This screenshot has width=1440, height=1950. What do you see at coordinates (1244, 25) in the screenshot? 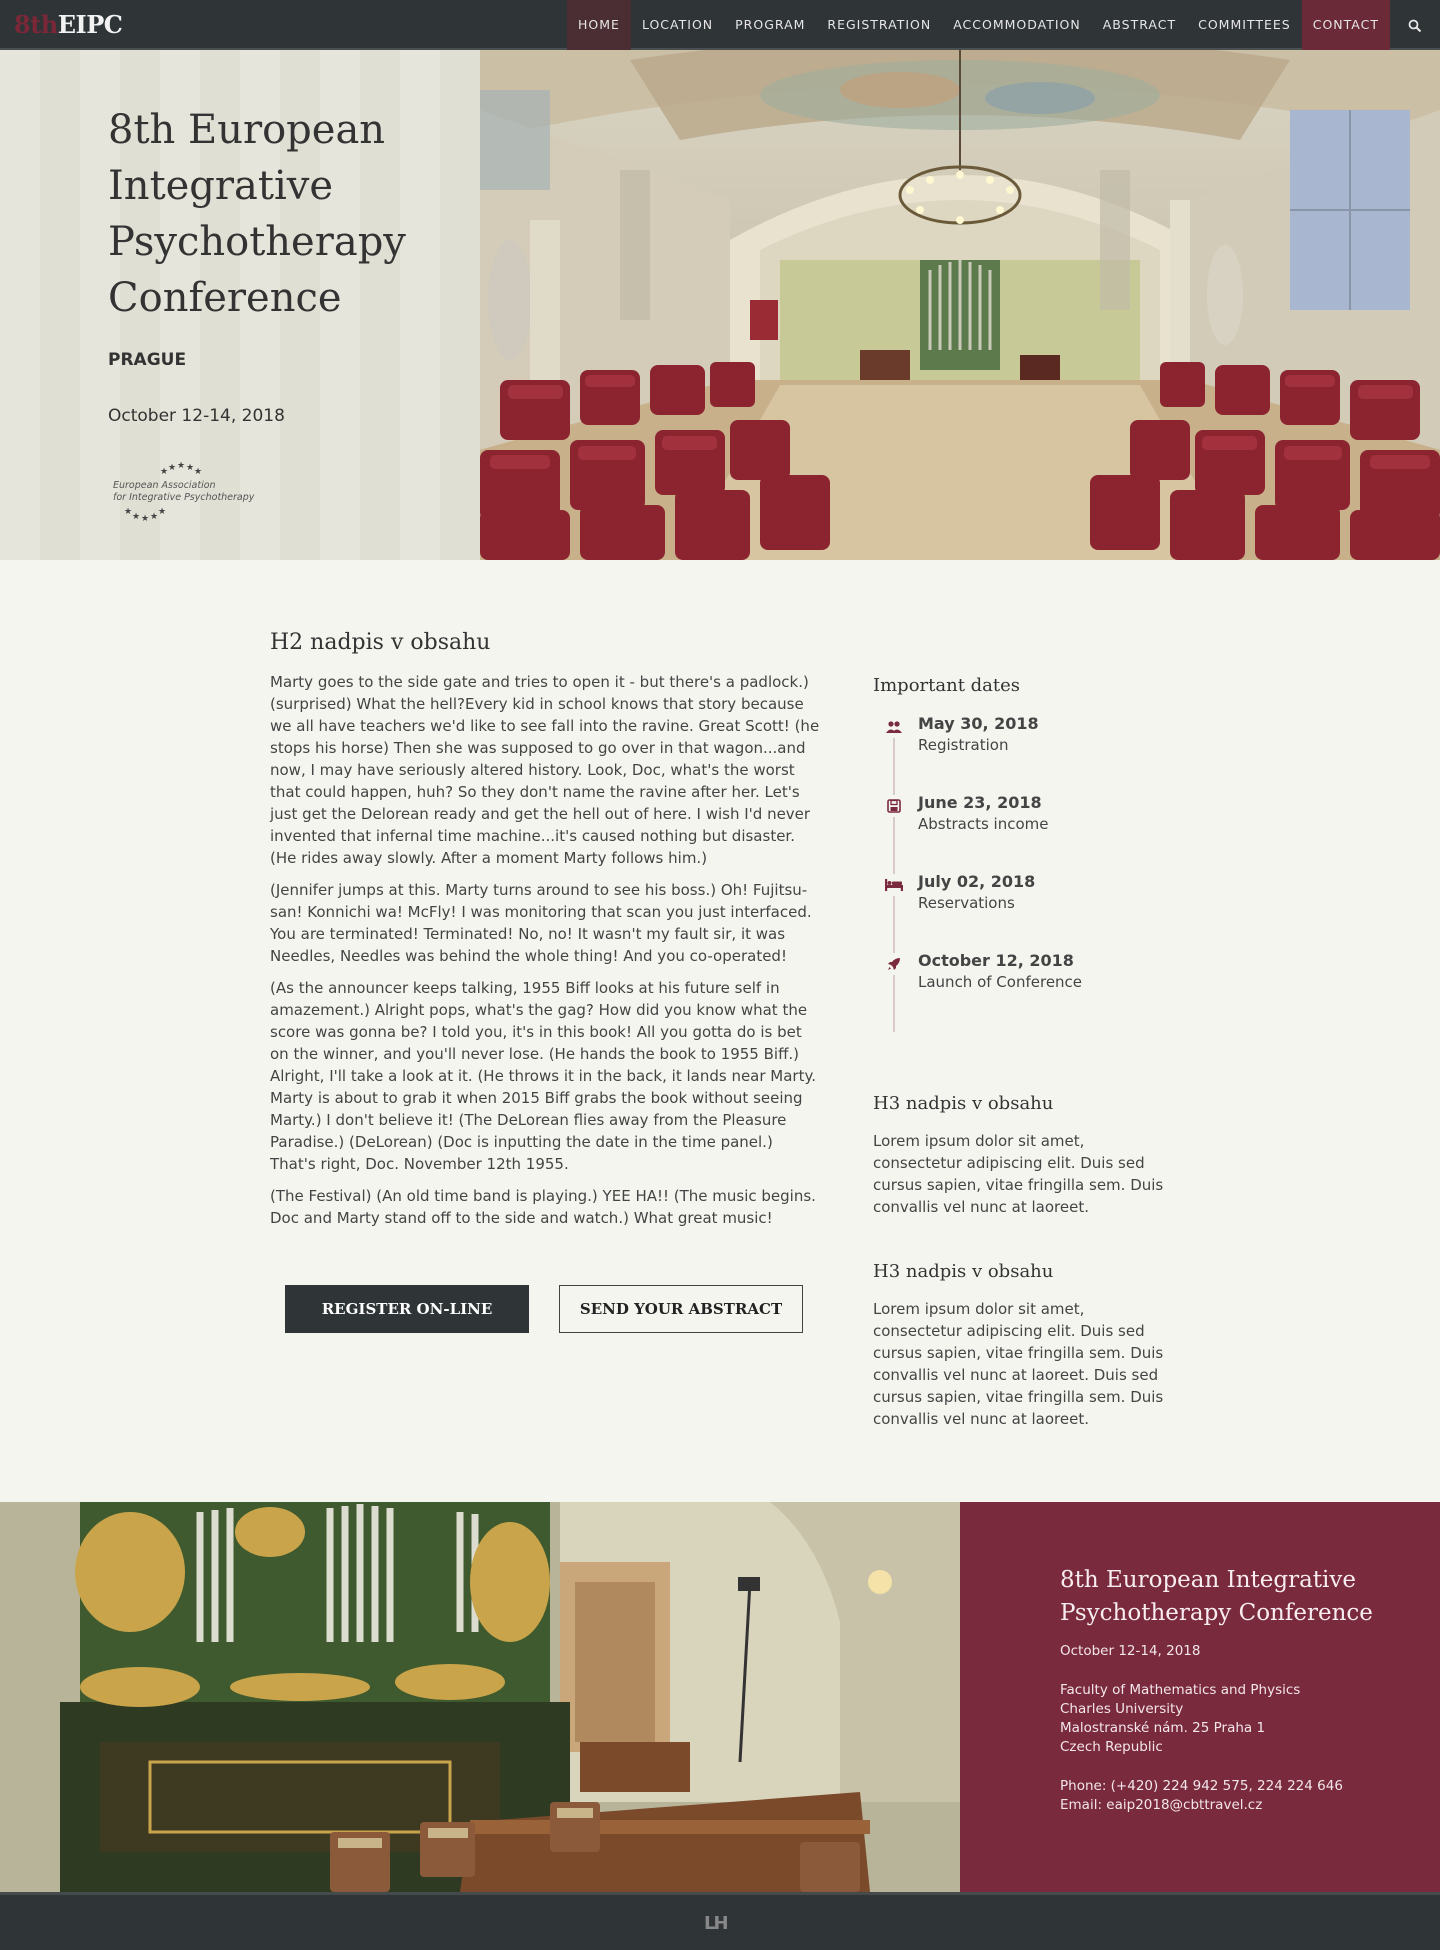
I see `nav-item-committees: COMMITTEES` at bounding box center [1244, 25].